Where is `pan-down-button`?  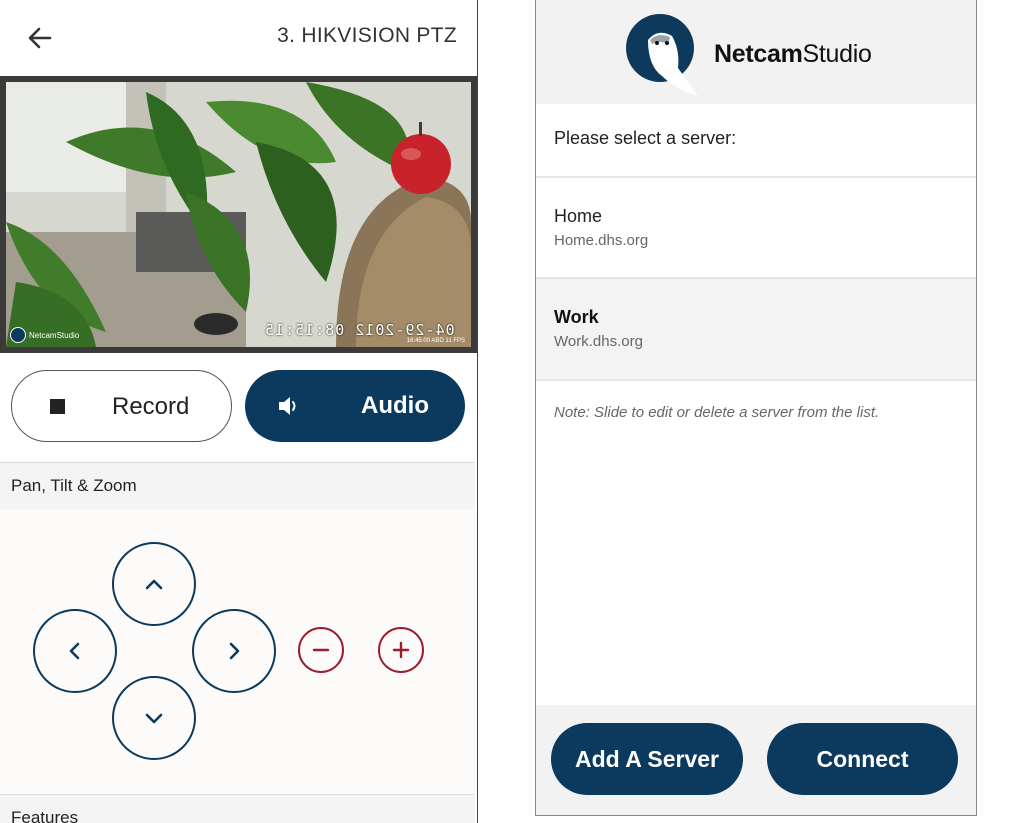 pan-down-button is located at coordinates (154, 718).